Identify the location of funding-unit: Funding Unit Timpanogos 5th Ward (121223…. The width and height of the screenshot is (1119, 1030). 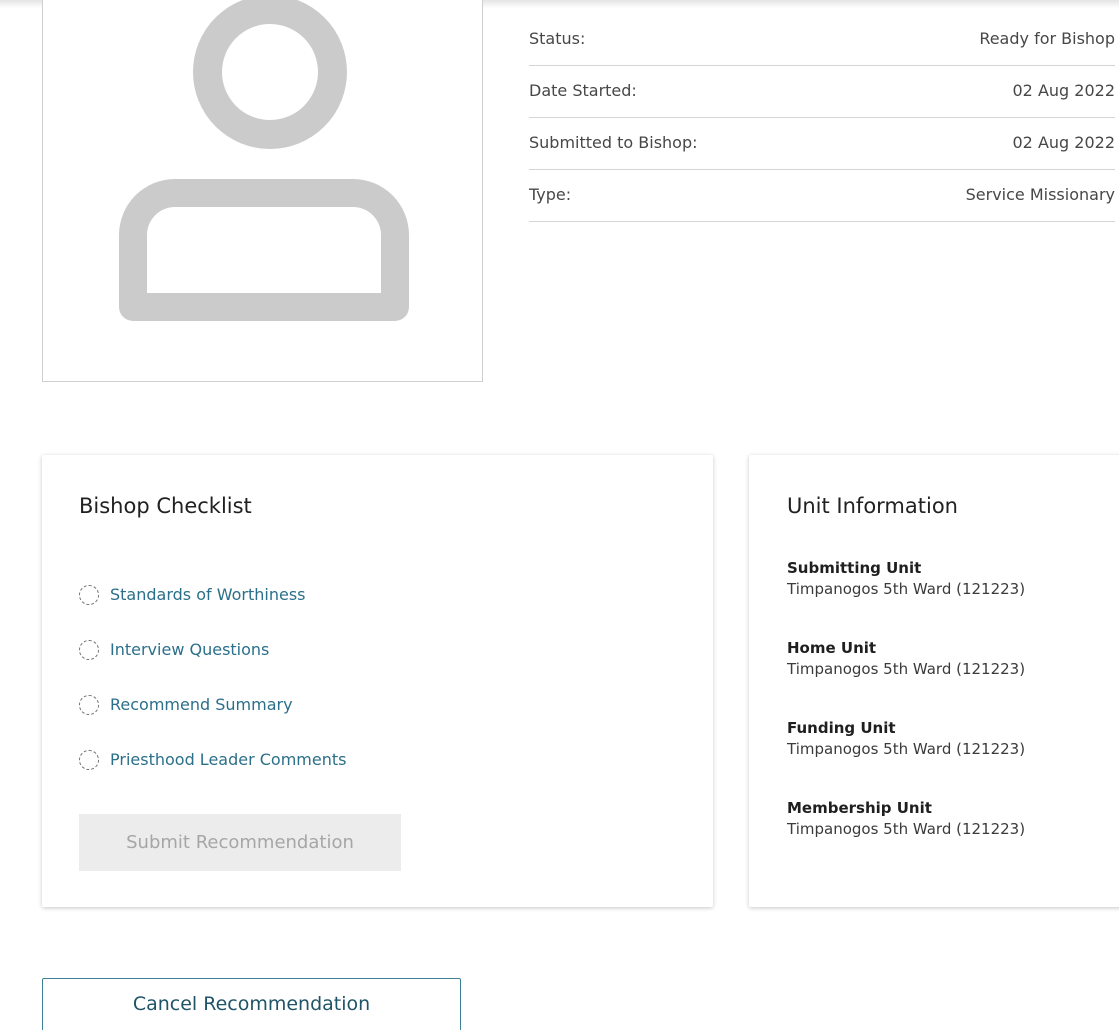
(906, 758).